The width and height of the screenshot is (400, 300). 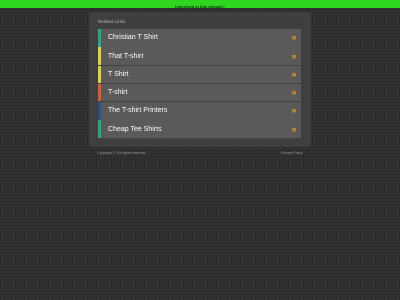 I want to click on link-label: T Shirt, so click(x=118, y=74).